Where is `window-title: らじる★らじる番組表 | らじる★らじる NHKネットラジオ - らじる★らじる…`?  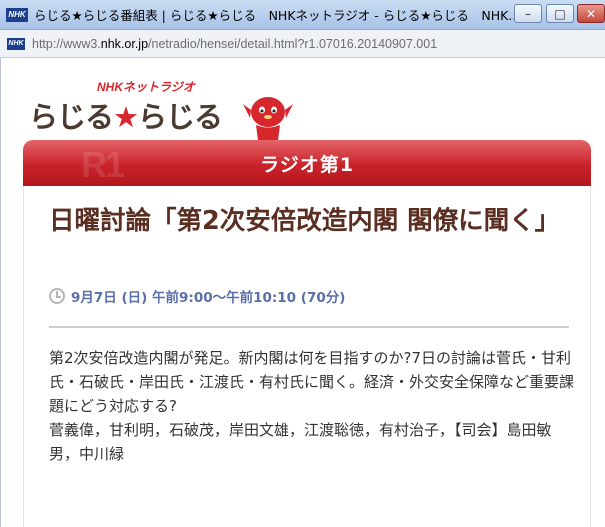
window-title: らじる★らじる番組表 | らじる★らじる NHKネットラジオ - らじる★らじる… is located at coordinates (277, 15).